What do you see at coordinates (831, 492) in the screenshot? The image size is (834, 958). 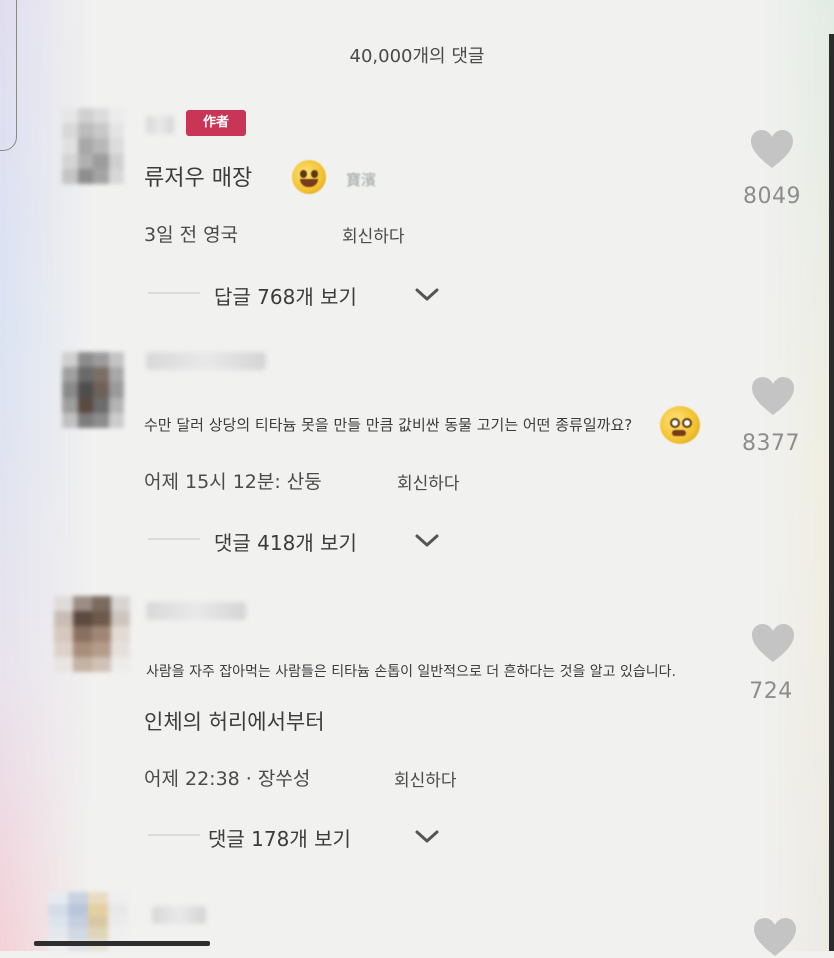 I see `right-edge-shadow` at bounding box center [831, 492].